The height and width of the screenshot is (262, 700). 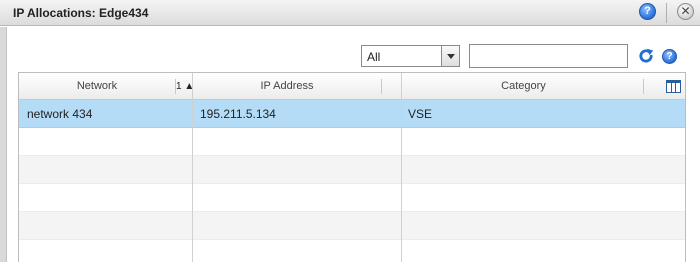 I want to click on filter-dropdown: All, so click(x=410, y=56).